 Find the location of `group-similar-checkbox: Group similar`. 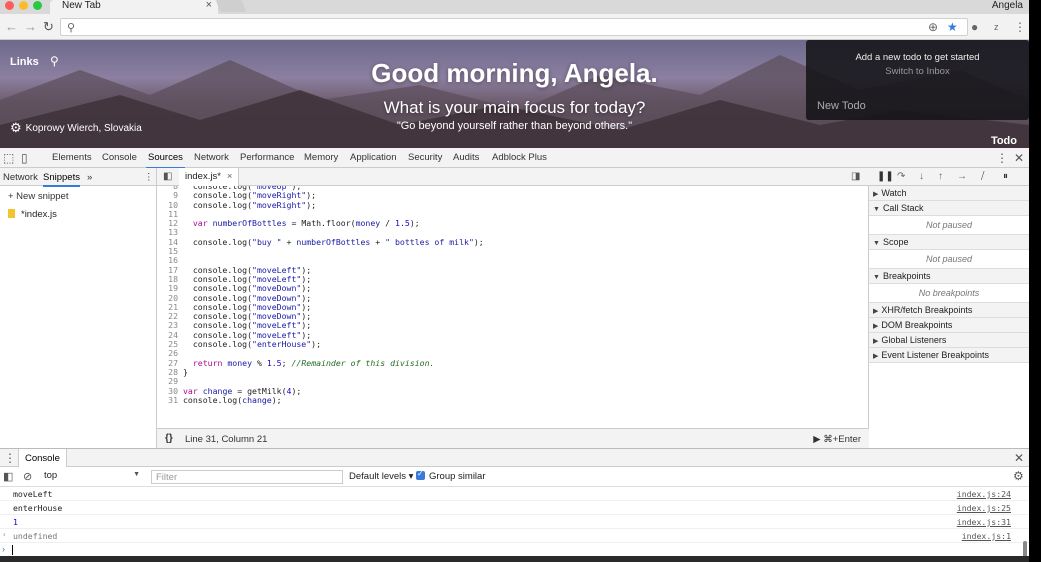

group-similar-checkbox: Group similar is located at coordinates (451, 475).